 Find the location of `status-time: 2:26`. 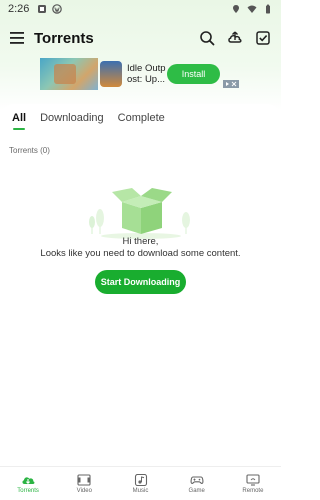

status-time: 2:26 is located at coordinates (19, 9).